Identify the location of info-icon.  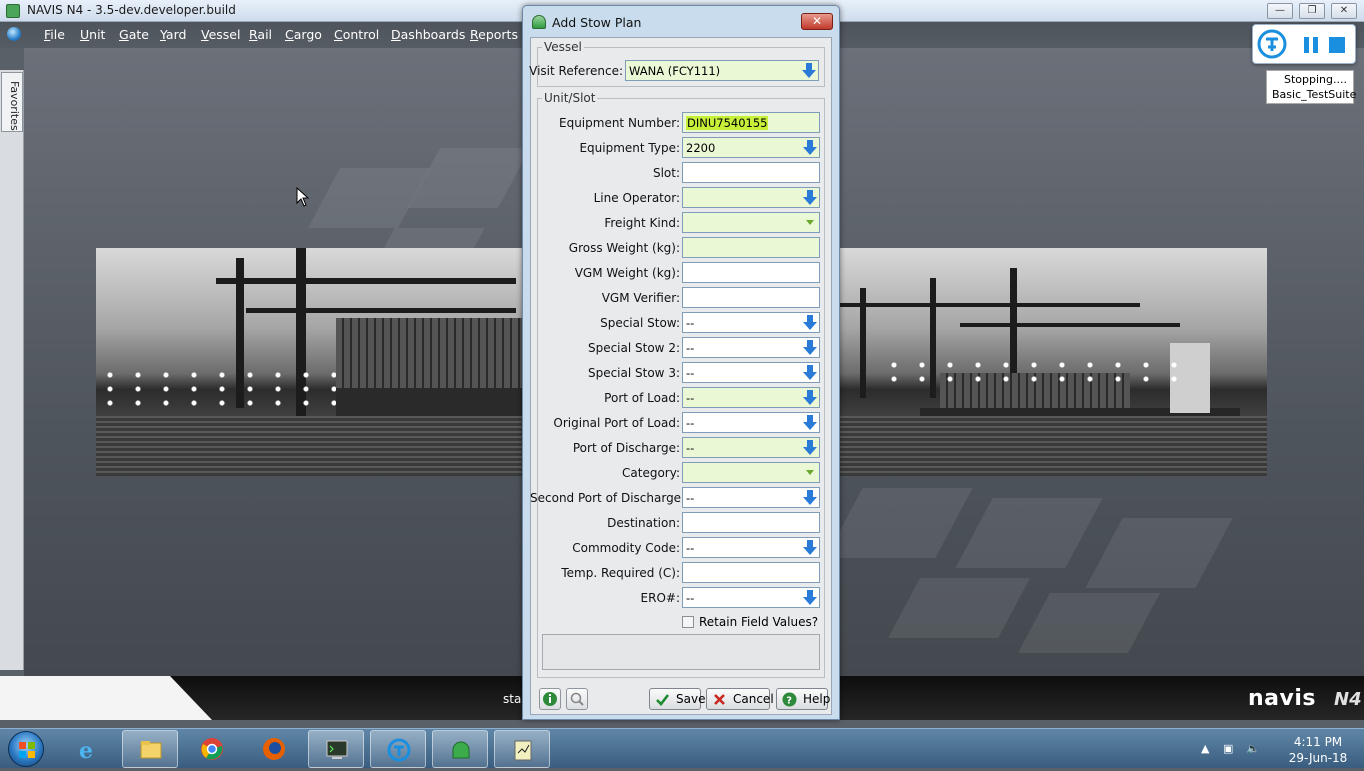
(550, 699).